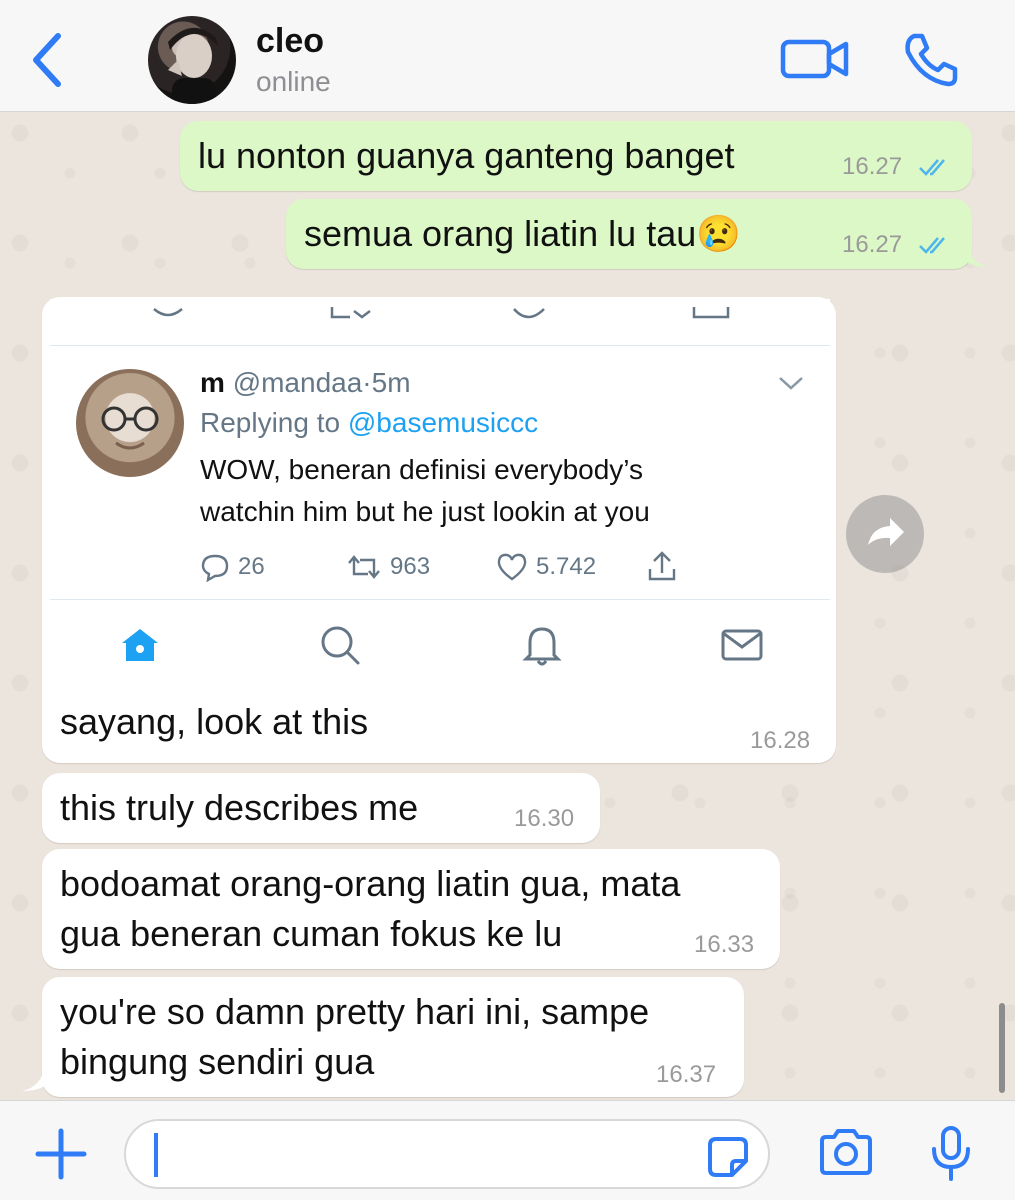  I want to click on chat-header: cleo online, so click(507, 56).